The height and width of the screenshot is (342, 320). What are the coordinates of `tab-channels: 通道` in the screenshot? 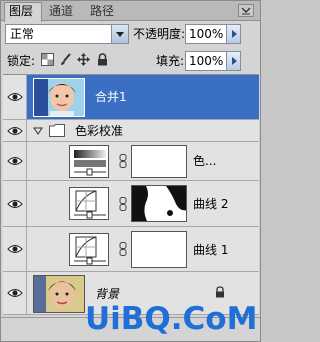 It's located at (64, 12).